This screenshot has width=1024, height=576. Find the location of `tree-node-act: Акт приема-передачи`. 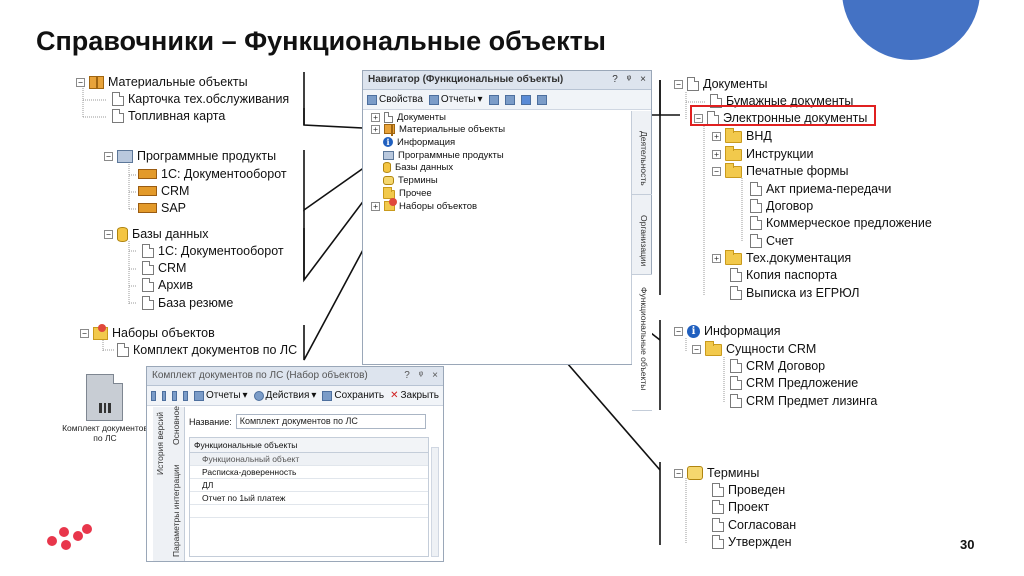

tree-node-act: Акт приема-передачи is located at coordinates (820, 189).